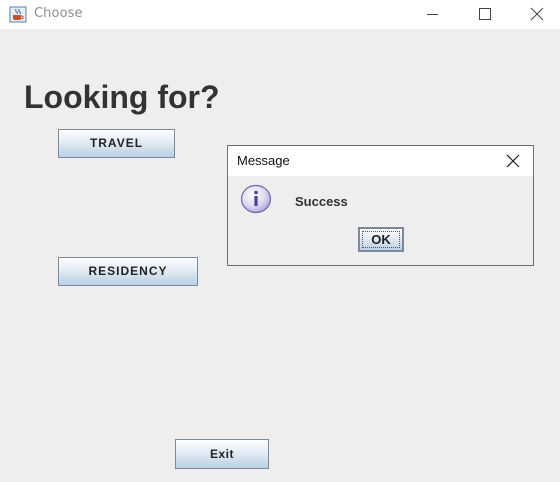 This screenshot has width=560, height=482. What do you see at coordinates (280, 14) in the screenshot?
I see `window-titlebar: Choose` at bounding box center [280, 14].